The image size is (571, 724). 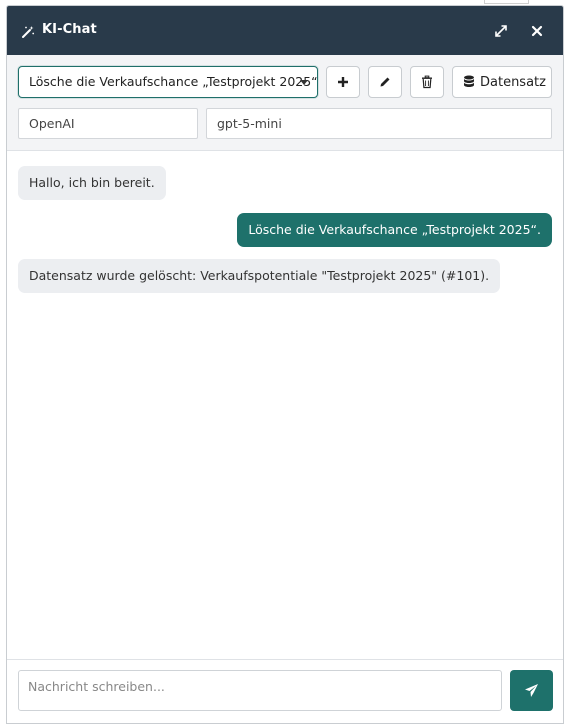 What do you see at coordinates (285, 30) in the screenshot?
I see `window-titlebar: KI-Chat` at bounding box center [285, 30].